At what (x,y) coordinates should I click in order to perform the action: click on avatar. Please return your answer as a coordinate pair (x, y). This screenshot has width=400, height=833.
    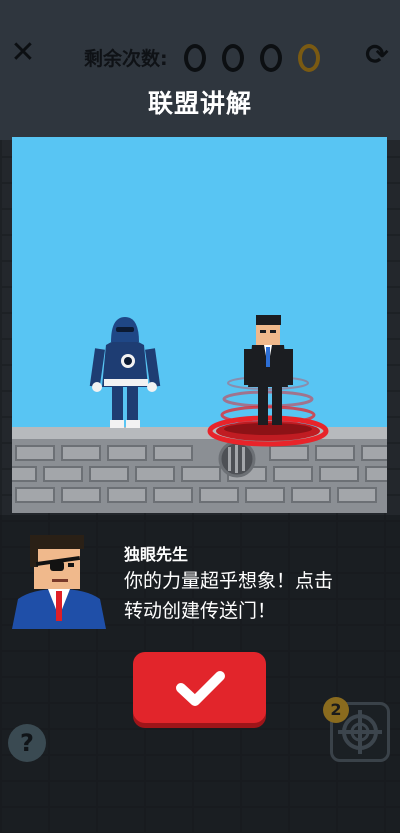
    Looking at the image, I should click on (59, 581).